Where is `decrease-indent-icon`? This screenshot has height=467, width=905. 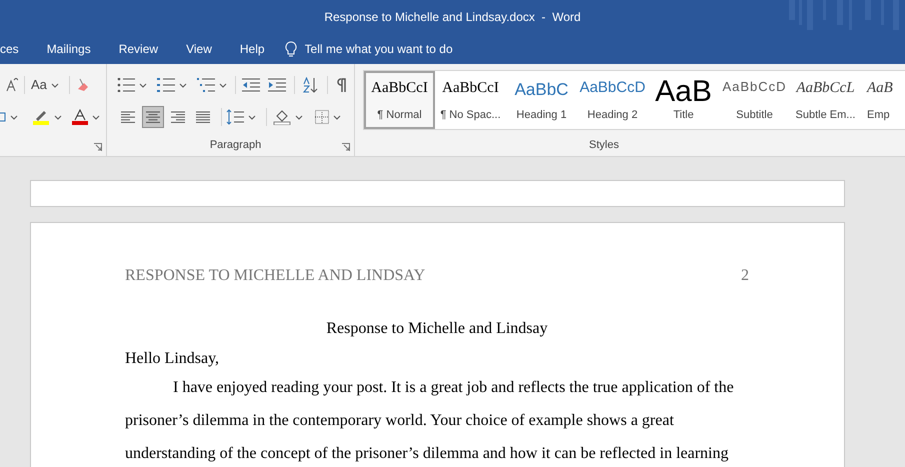
decrease-indent-icon is located at coordinates (251, 85).